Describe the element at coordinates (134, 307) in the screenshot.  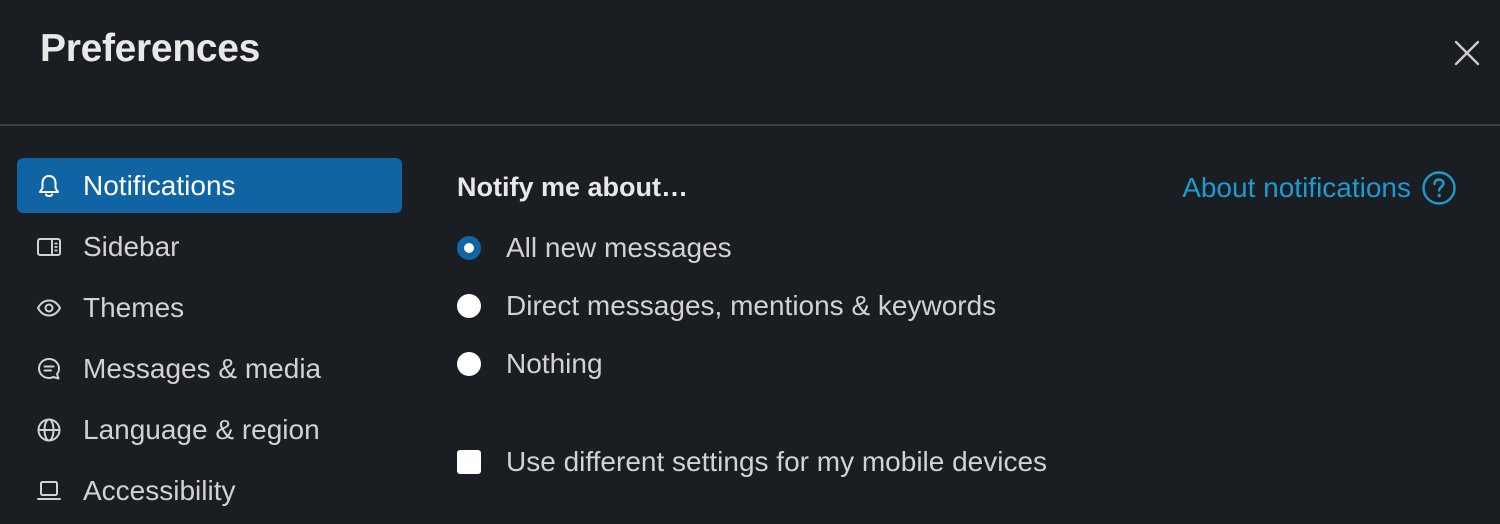
I see `sidebar-item-label: Themes` at that location.